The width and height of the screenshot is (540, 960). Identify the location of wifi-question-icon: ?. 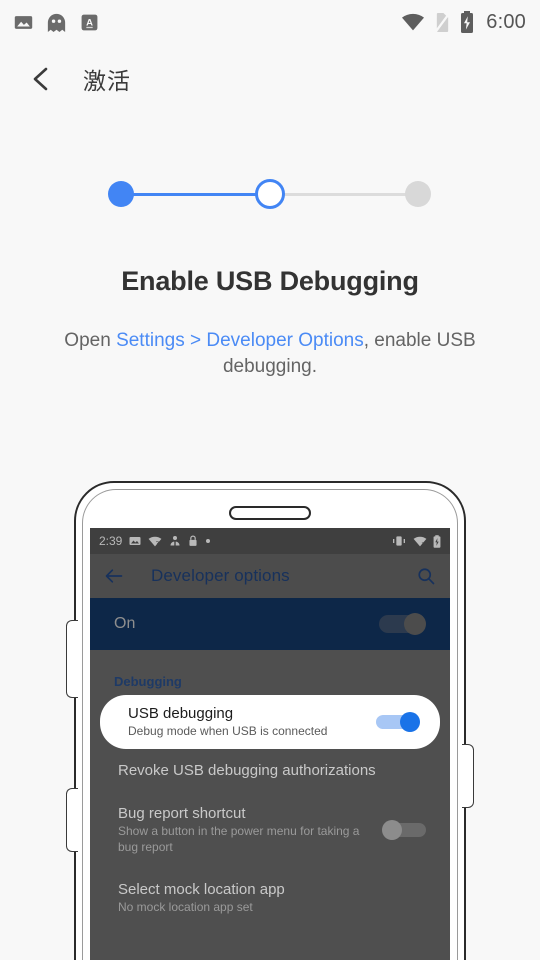
(155, 541).